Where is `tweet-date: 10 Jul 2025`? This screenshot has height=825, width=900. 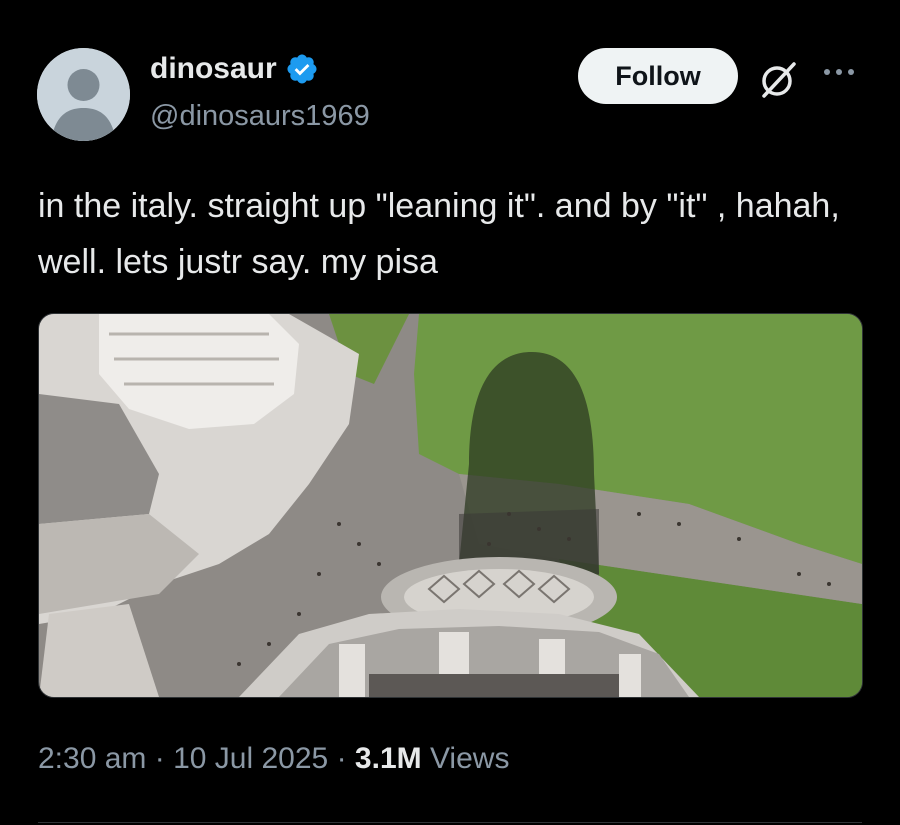 tweet-date: 10 Jul 2025 is located at coordinates (250, 758).